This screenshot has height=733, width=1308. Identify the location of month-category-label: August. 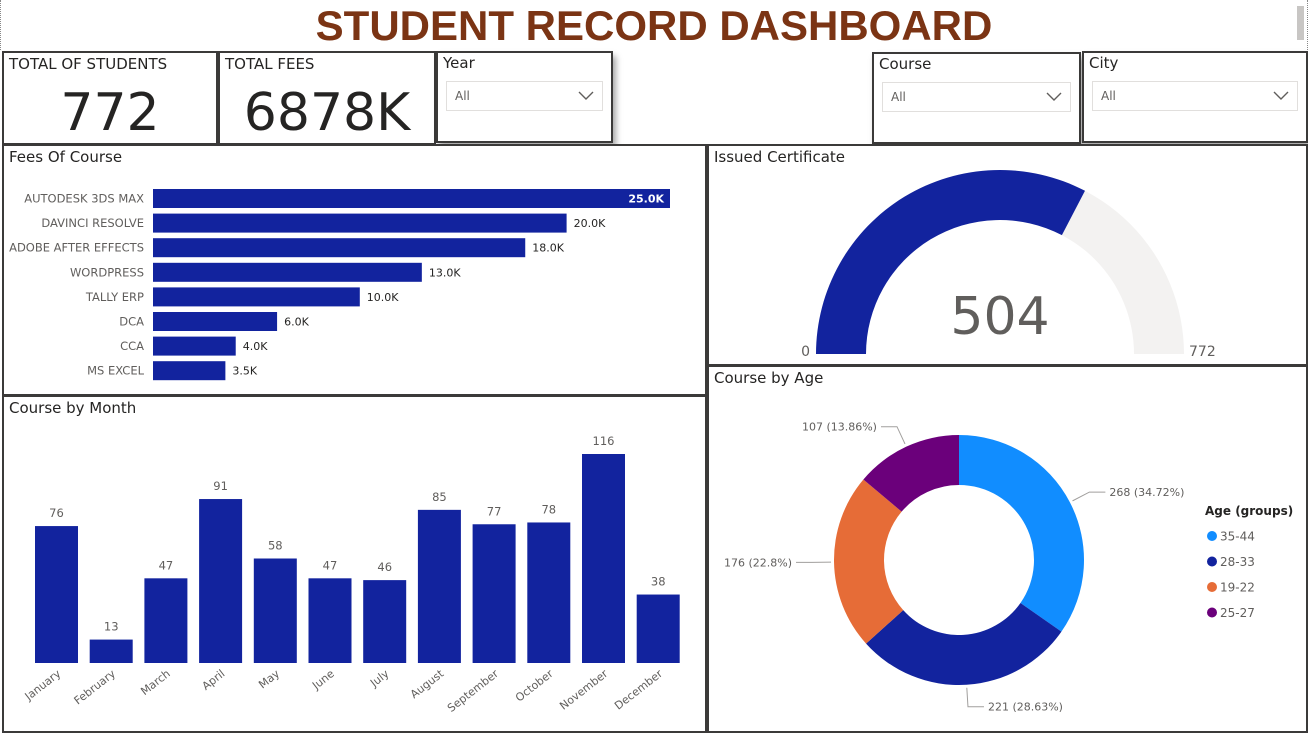
(427, 684).